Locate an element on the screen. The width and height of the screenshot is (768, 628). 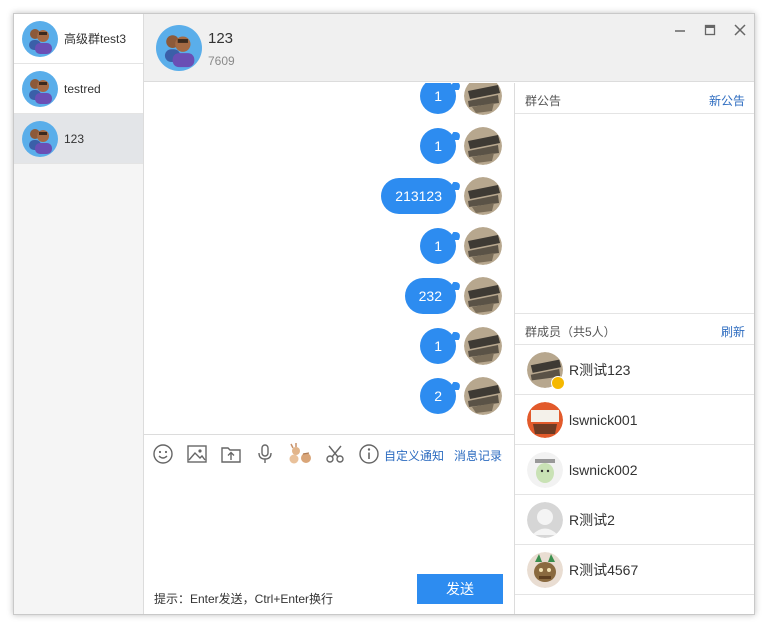
member-item: R测试4567 is located at coordinates (634, 570).